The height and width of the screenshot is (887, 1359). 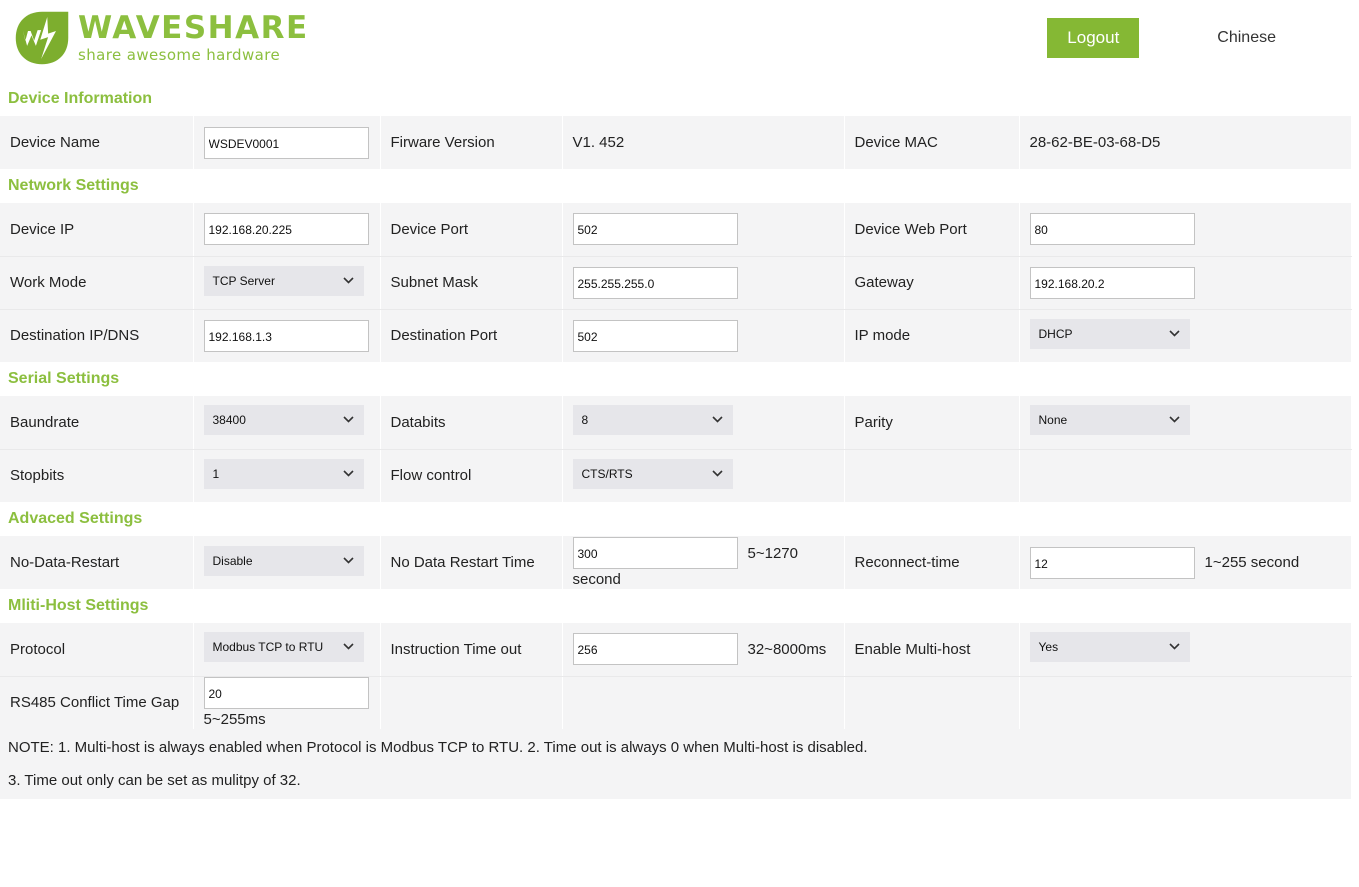 I want to click on stopbits-label: Stopbits, so click(x=97, y=475).